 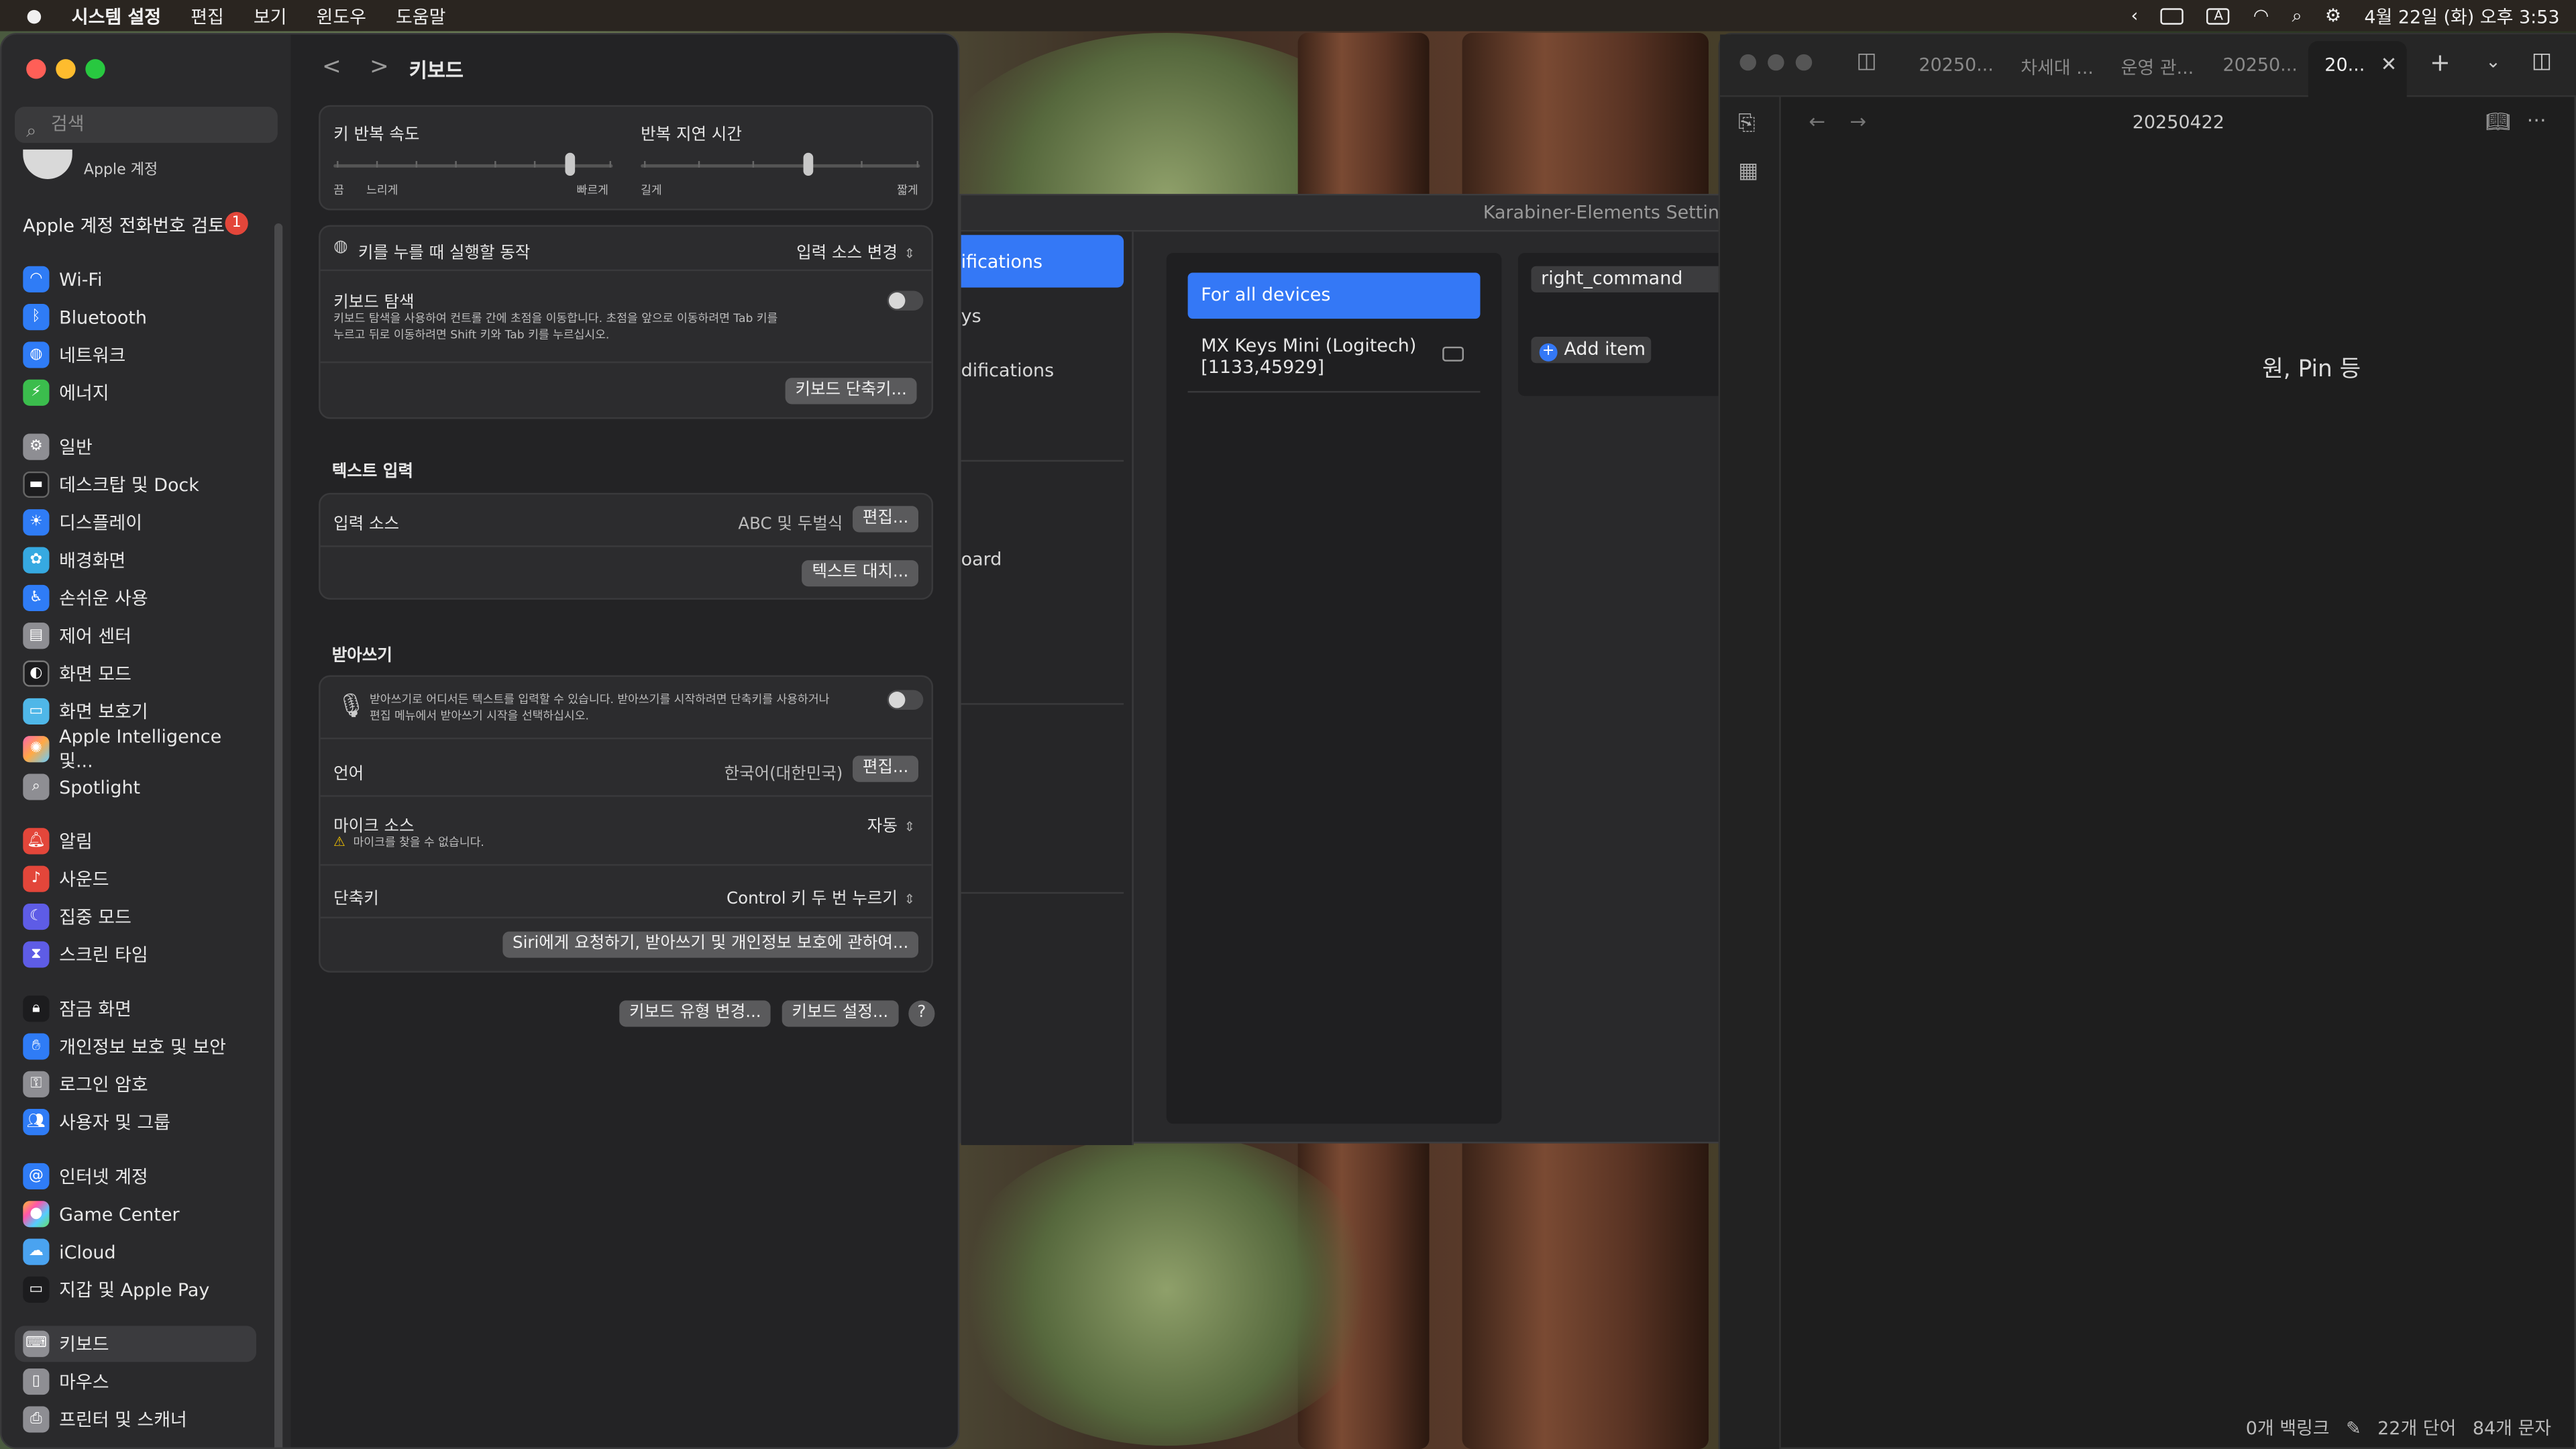 I want to click on sidebar-item-focus: ☾ 집중 모드, so click(x=135, y=917).